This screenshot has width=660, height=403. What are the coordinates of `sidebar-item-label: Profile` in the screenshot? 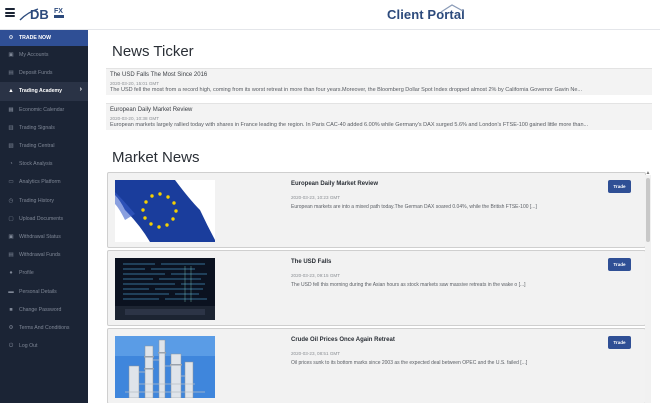 It's located at (26, 273).